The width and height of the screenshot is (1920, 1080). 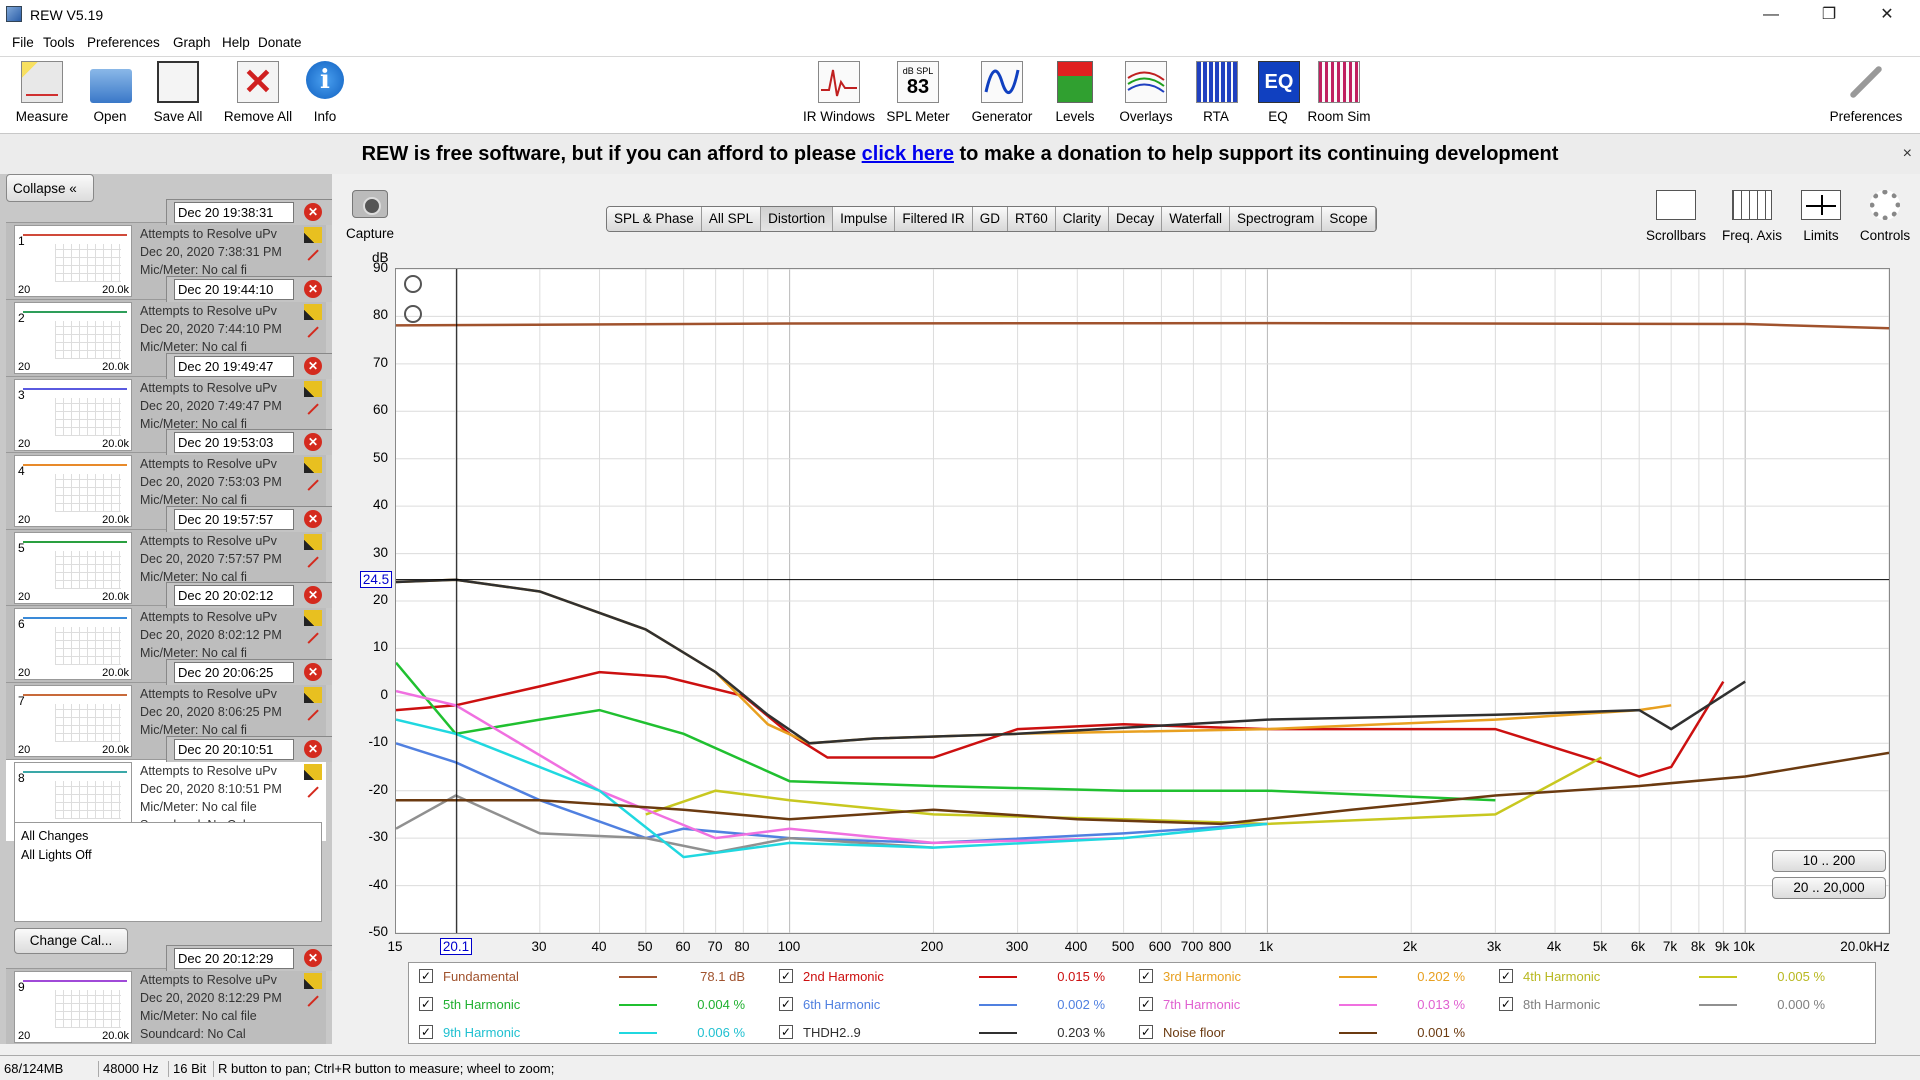 What do you see at coordinates (839, 92) in the screenshot?
I see `ir-windows-button: IR Windows` at bounding box center [839, 92].